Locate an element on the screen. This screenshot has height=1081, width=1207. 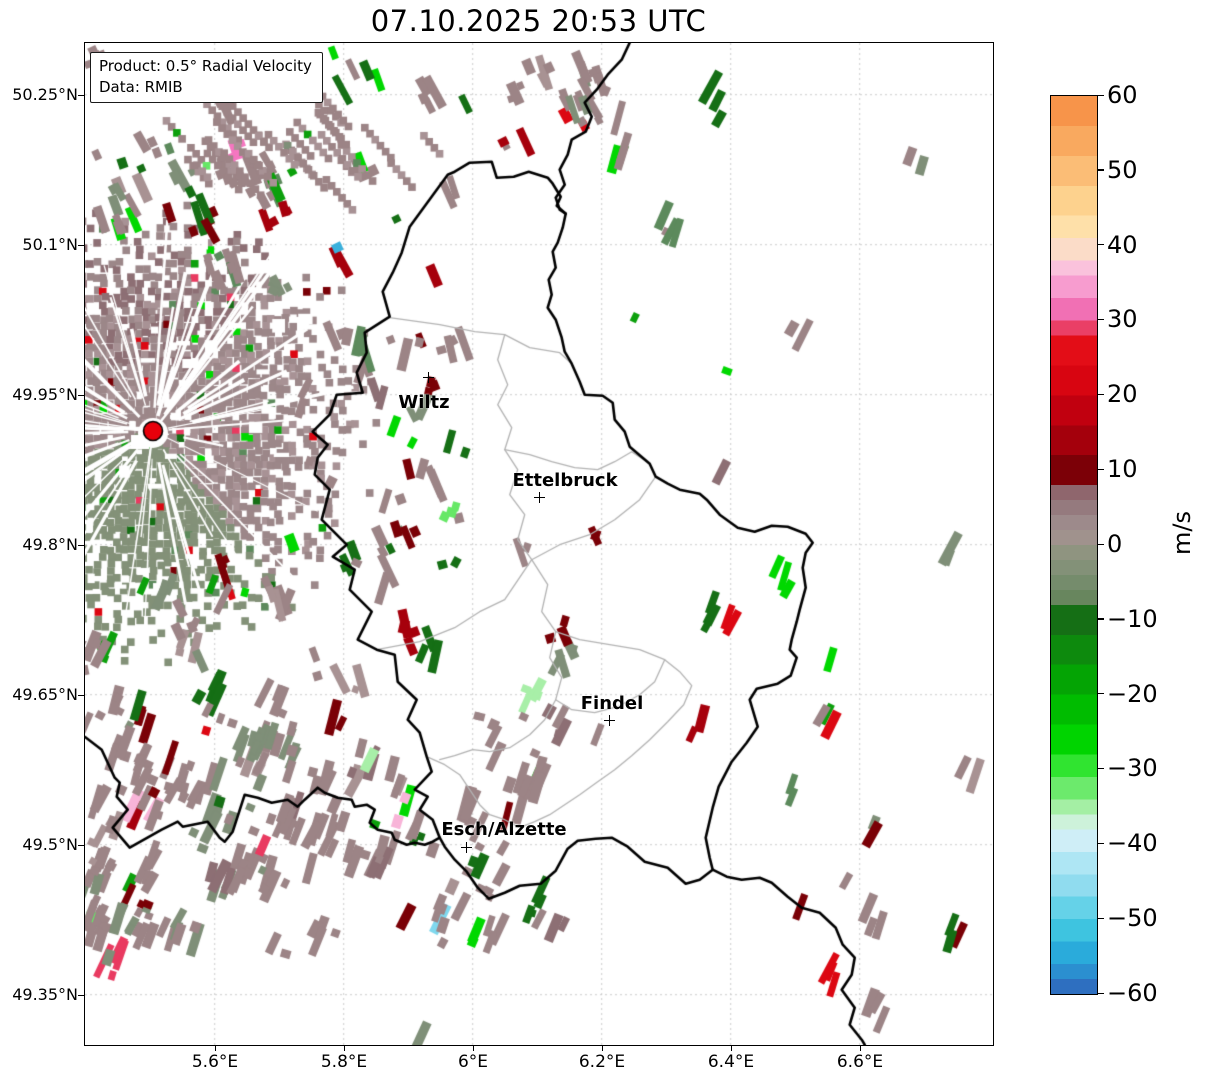
figure-title: 07.10.2025 20:53 UTC is located at coordinates (538, 21).